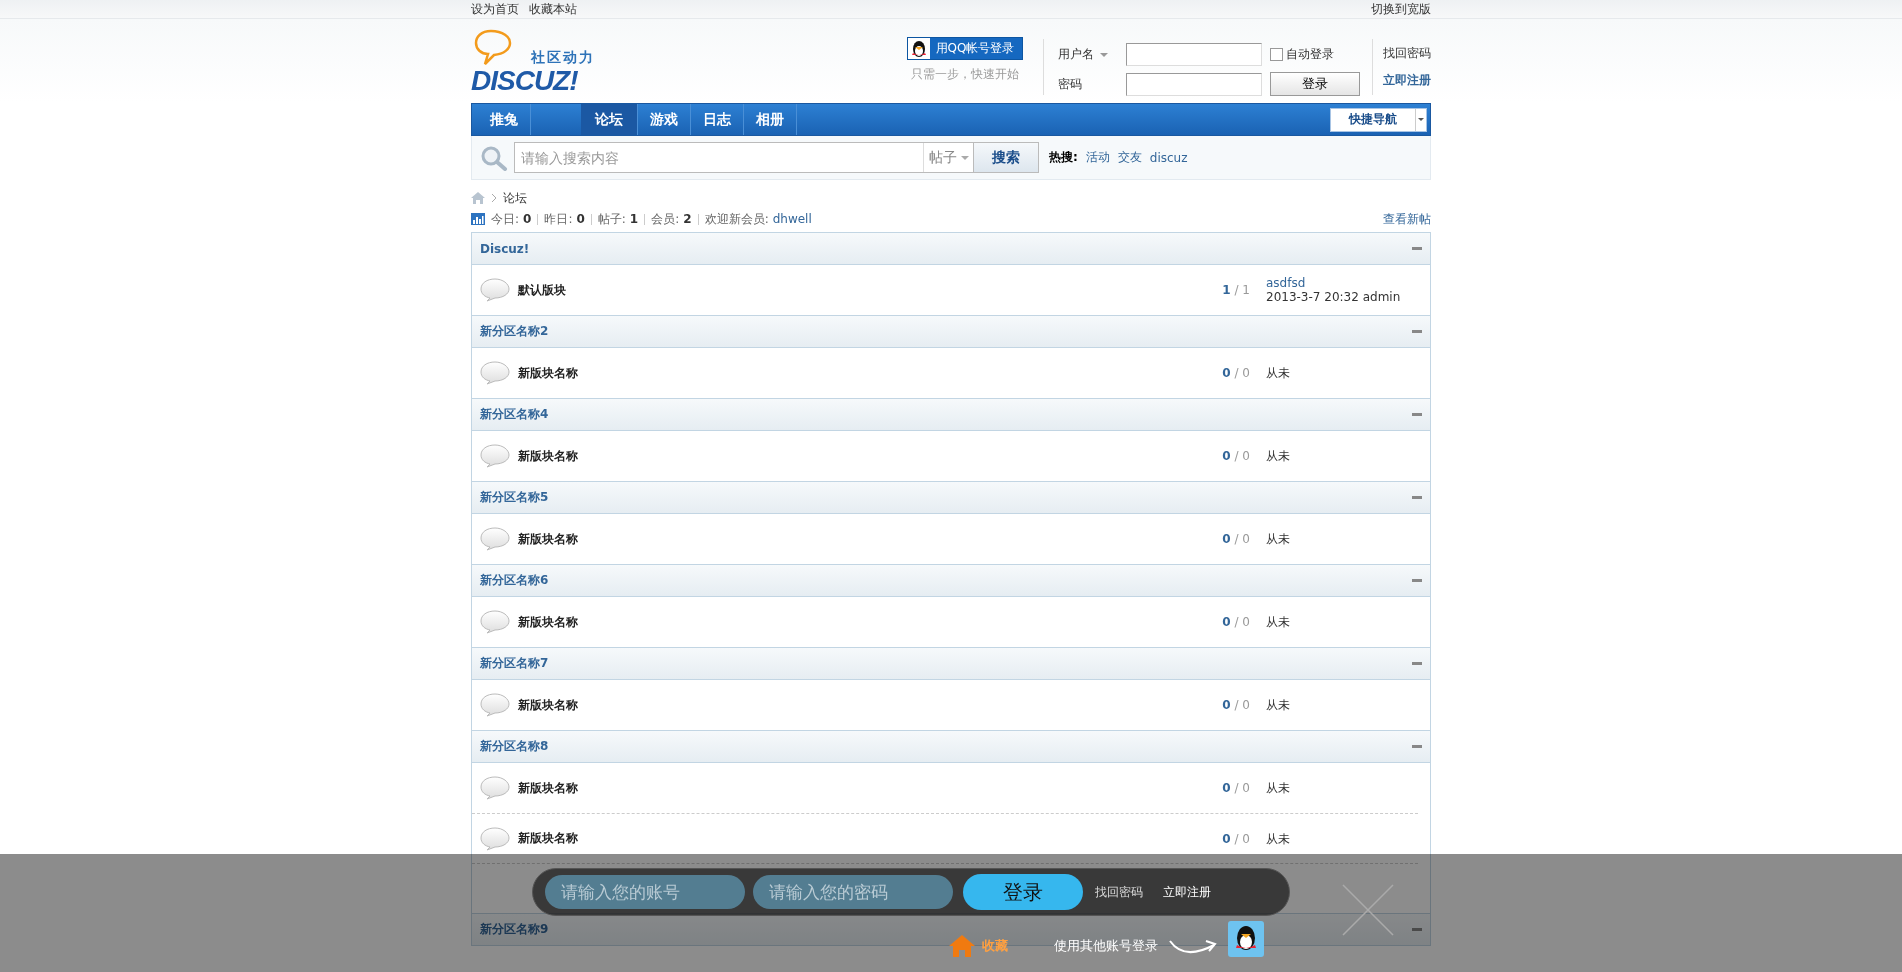 This screenshot has height=972, width=1902. I want to click on logo-name: DISCUZ!, so click(524, 81).